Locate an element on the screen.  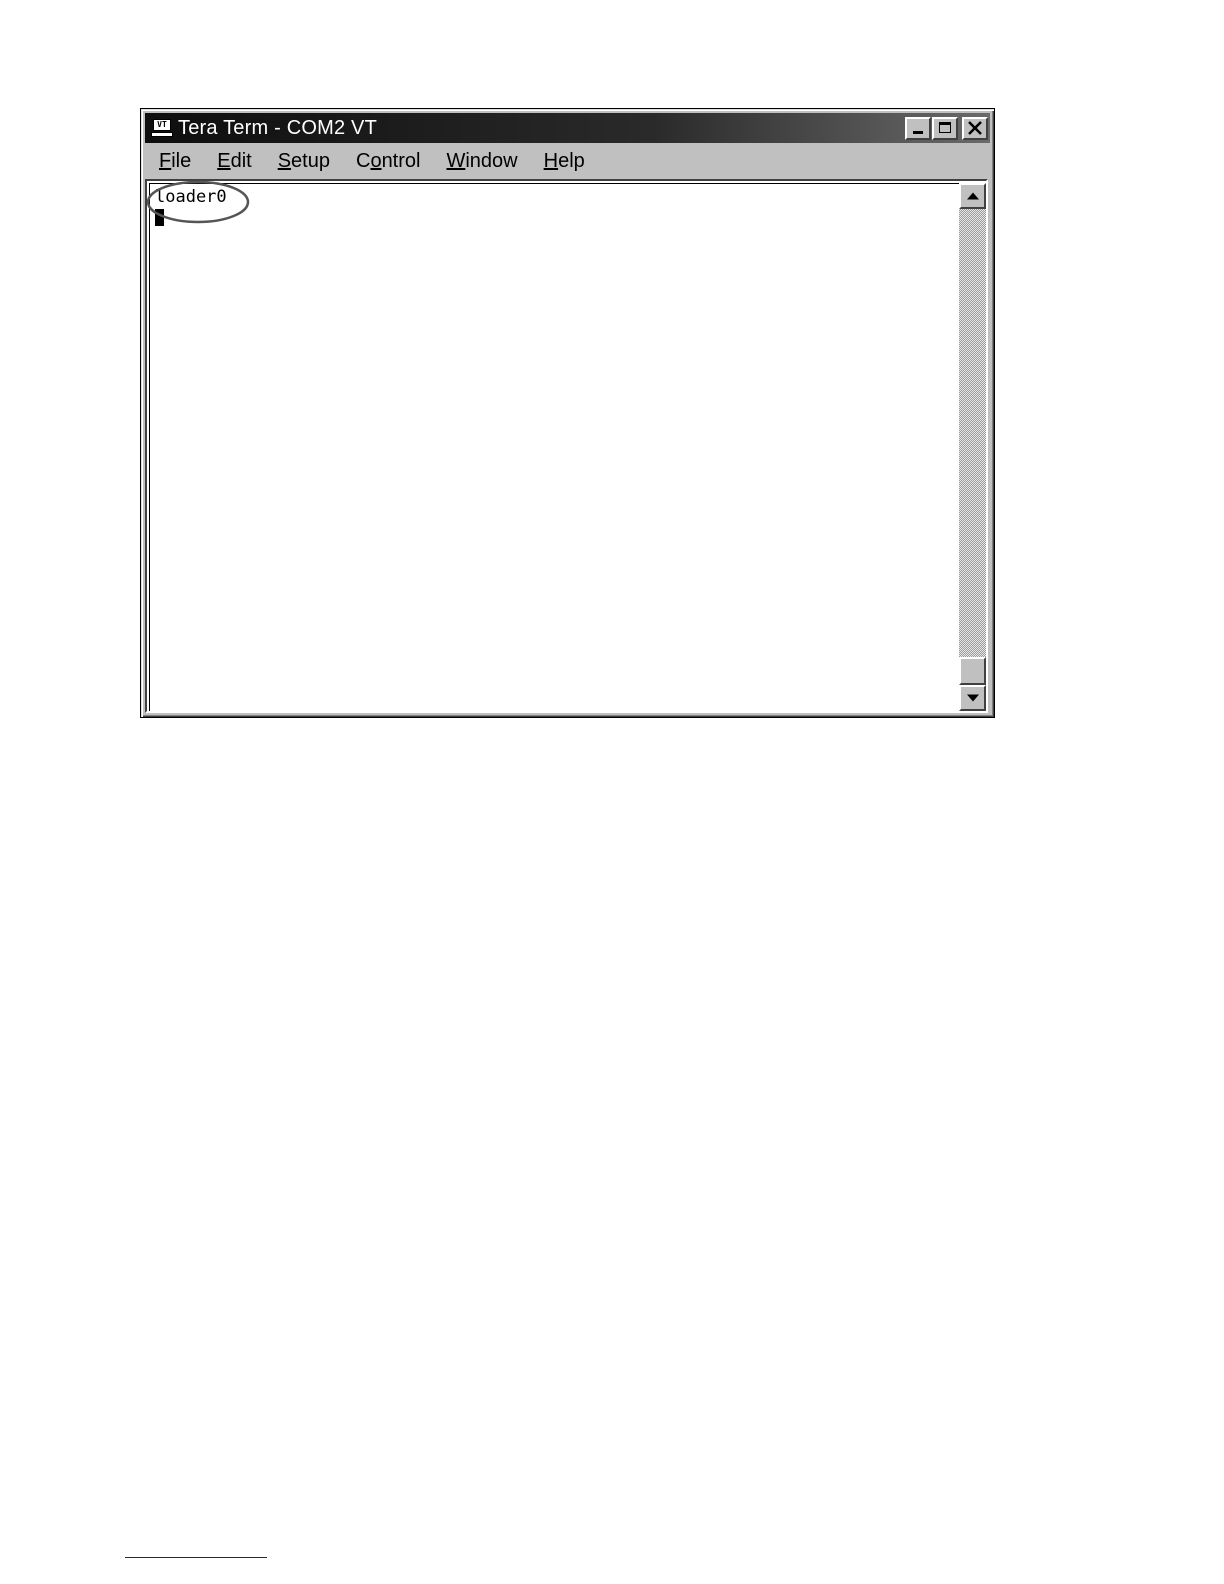
title-bar: VT Tera Term - COM2 VT is located at coordinates (567, 128).